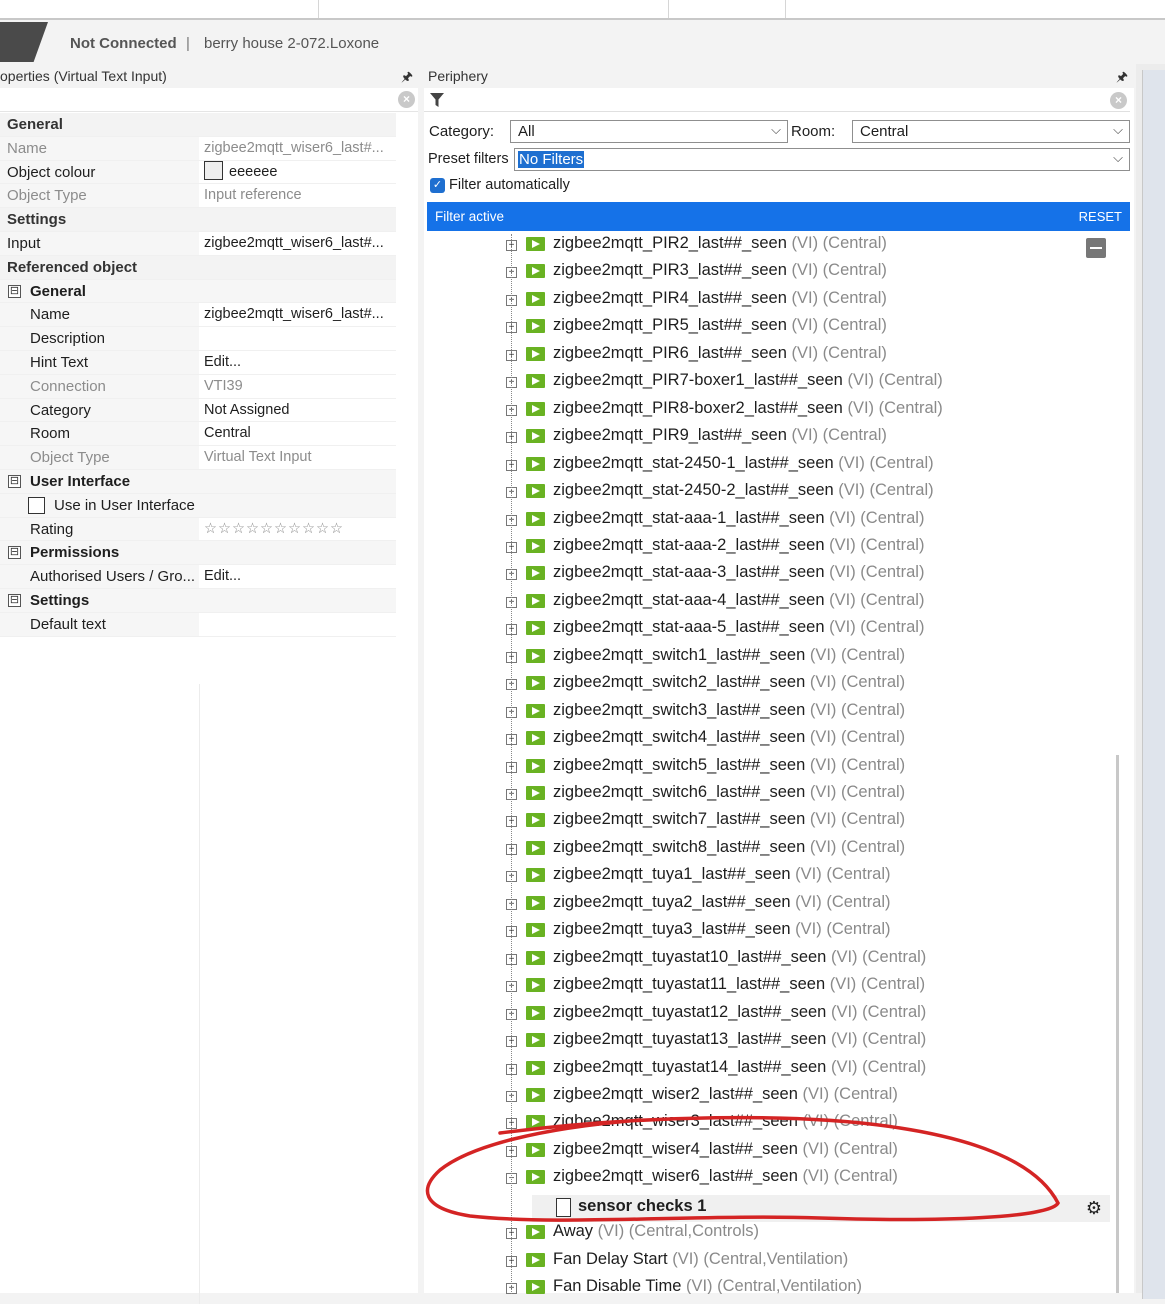 The height and width of the screenshot is (1304, 1165). Describe the element at coordinates (676, 1231) in the screenshot. I see `tree-item-suffix: (VI) (Central,Controls)` at that location.